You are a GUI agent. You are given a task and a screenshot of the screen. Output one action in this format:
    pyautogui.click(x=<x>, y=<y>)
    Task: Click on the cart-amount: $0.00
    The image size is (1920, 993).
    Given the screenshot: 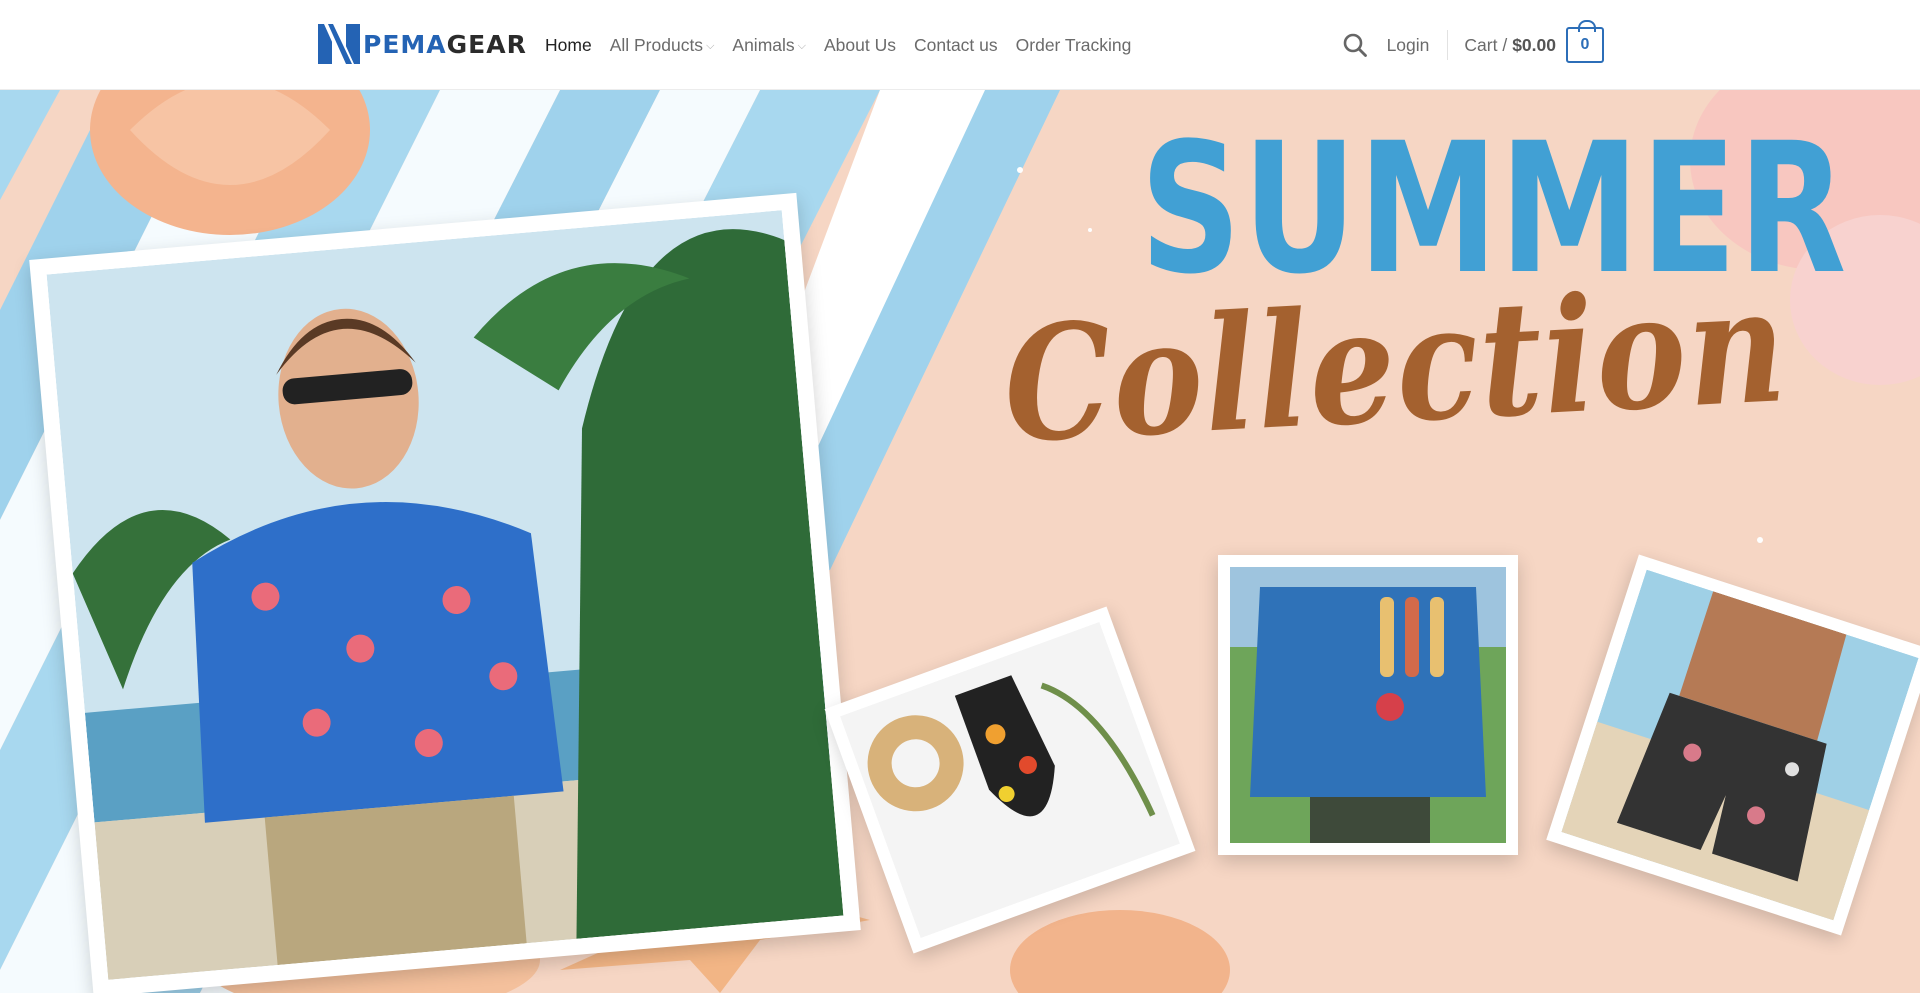 What is the action you would take?
    pyautogui.click(x=1534, y=44)
    